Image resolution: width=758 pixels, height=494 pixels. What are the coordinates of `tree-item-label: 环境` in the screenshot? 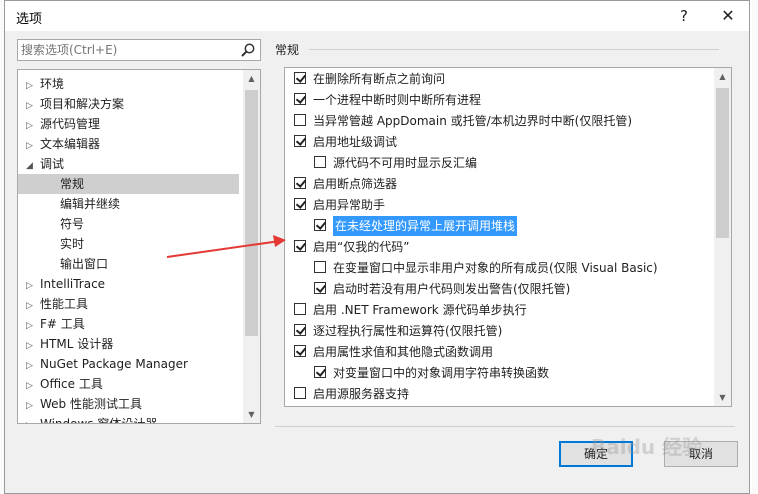 It's located at (52, 84).